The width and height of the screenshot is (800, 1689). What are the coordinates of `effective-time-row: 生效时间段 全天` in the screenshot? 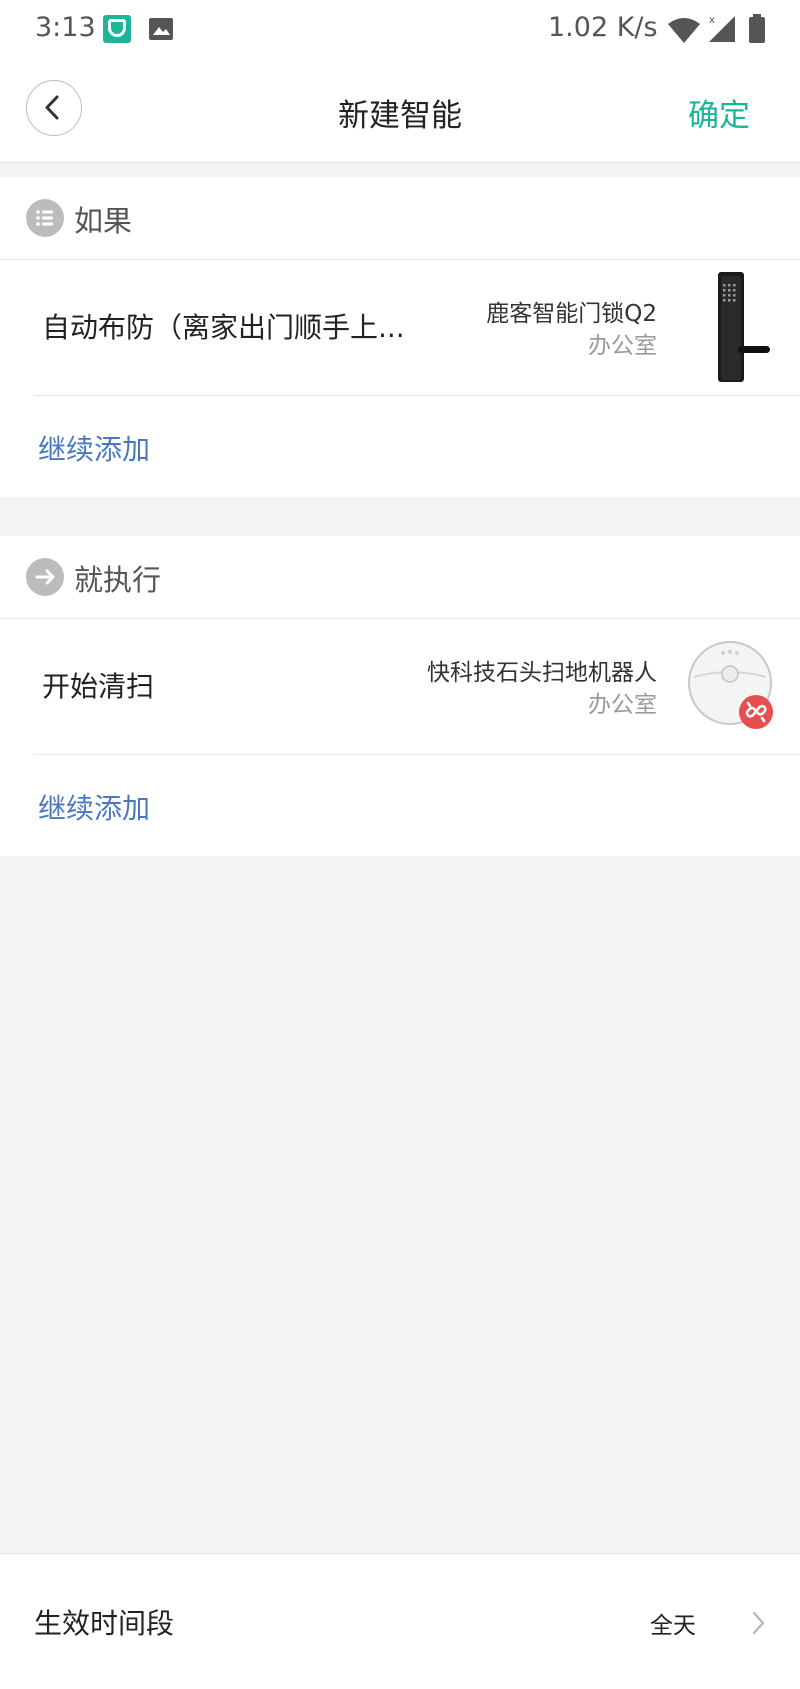 It's located at (400, 1621).